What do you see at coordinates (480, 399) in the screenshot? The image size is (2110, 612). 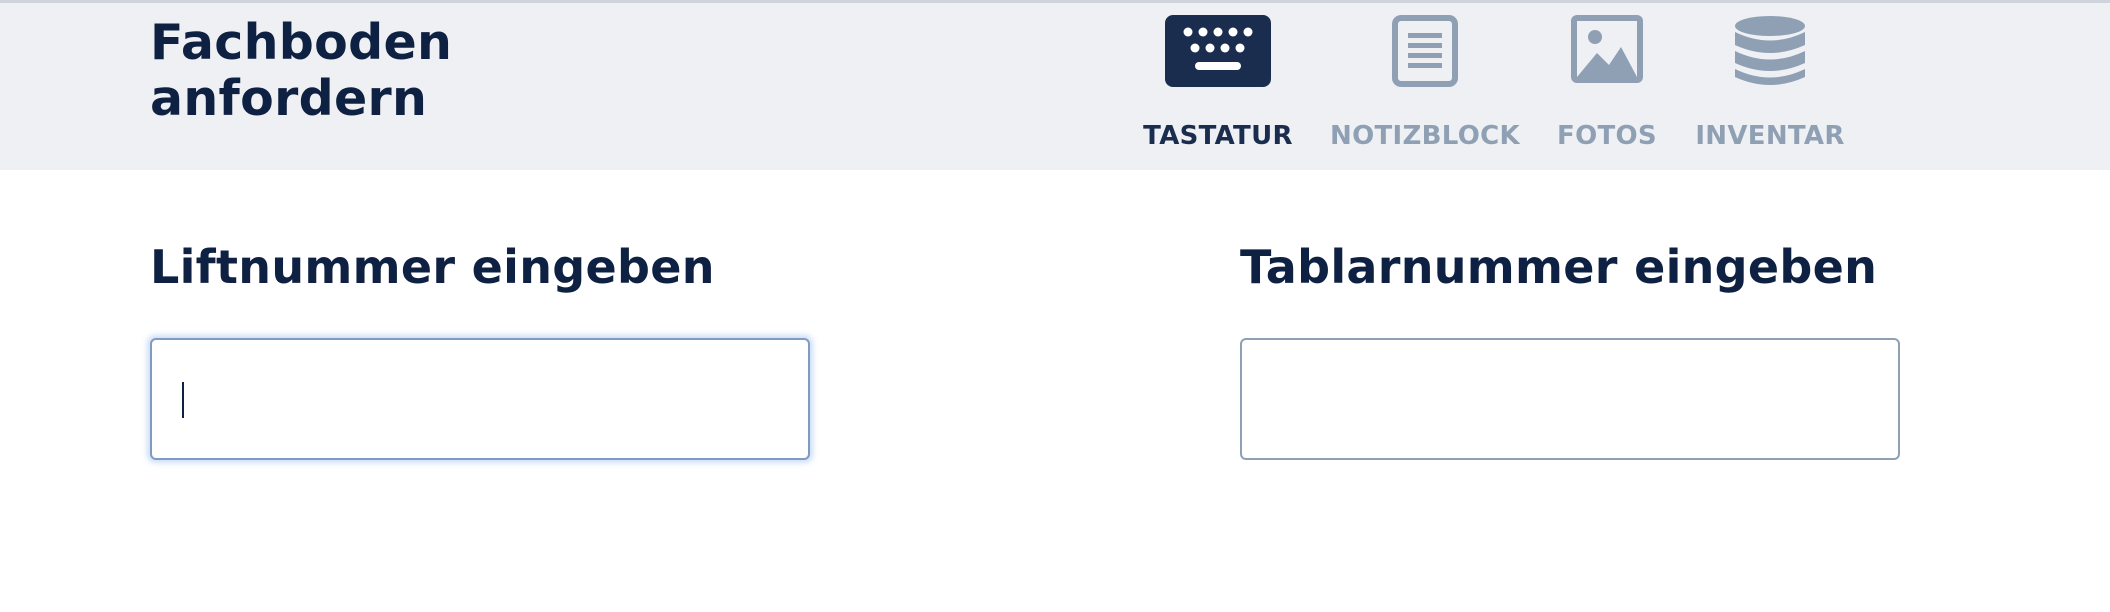 I see `lift-number-input` at bounding box center [480, 399].